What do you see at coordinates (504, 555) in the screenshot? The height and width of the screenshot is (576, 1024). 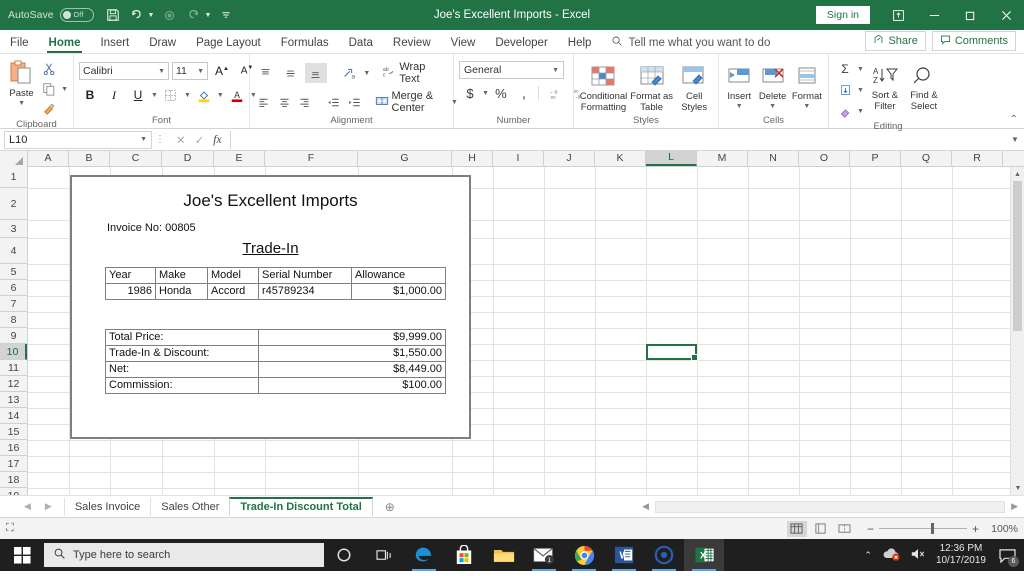 I see `file-explorer-icon` at bounding box center [504, 555].